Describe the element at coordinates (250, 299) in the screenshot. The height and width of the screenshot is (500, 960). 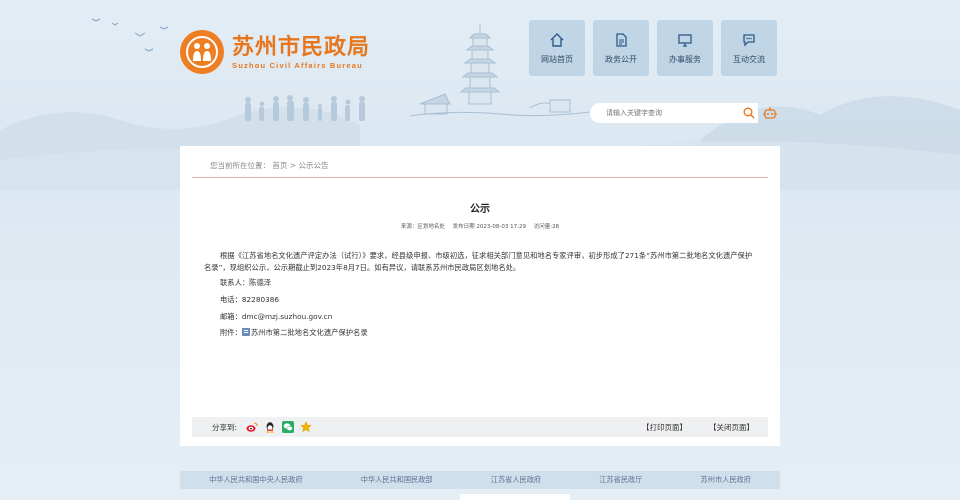
I see `article-phone: 电话：82280386` at that location.